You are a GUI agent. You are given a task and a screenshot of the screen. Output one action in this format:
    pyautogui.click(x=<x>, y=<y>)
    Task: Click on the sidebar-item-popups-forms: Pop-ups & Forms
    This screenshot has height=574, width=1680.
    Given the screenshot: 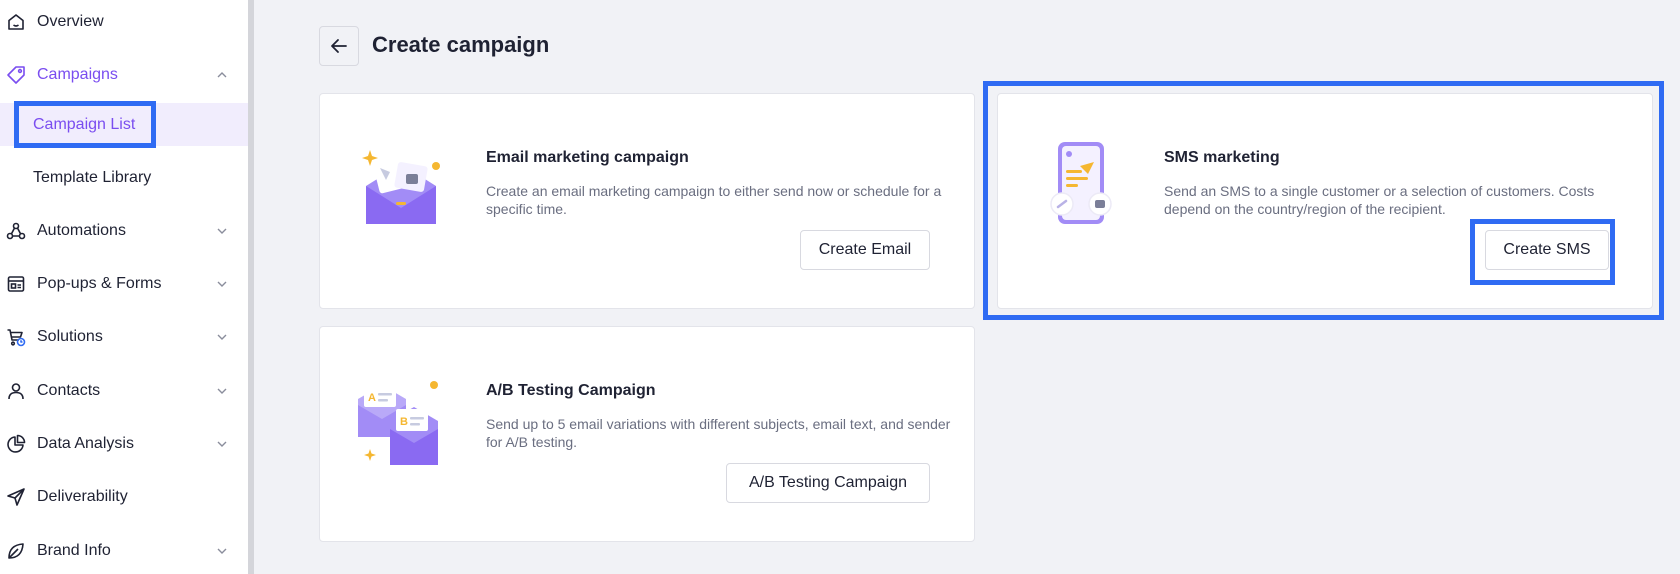 What is the action you would take?
    pyautogui.click(x=124, y=284)
    